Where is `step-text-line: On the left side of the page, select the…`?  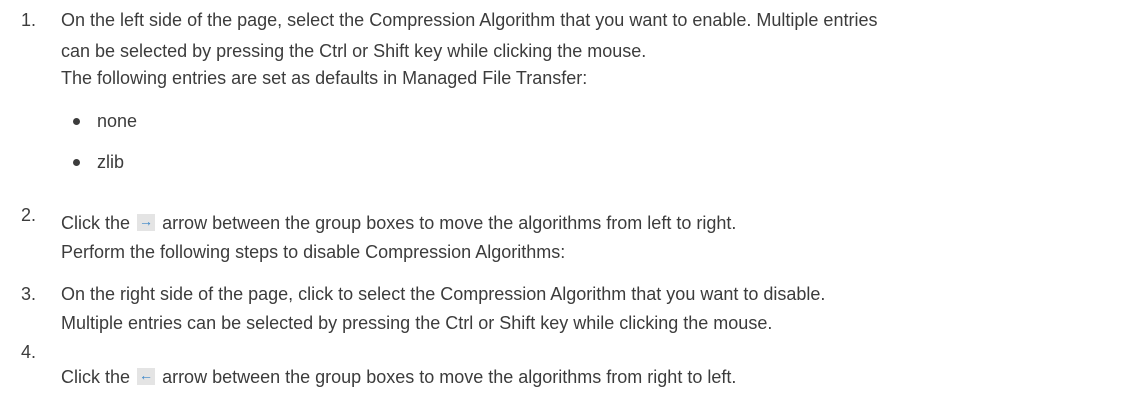
step-text-line: On the left side of the page, select the… is located at coordinates (469, 20).